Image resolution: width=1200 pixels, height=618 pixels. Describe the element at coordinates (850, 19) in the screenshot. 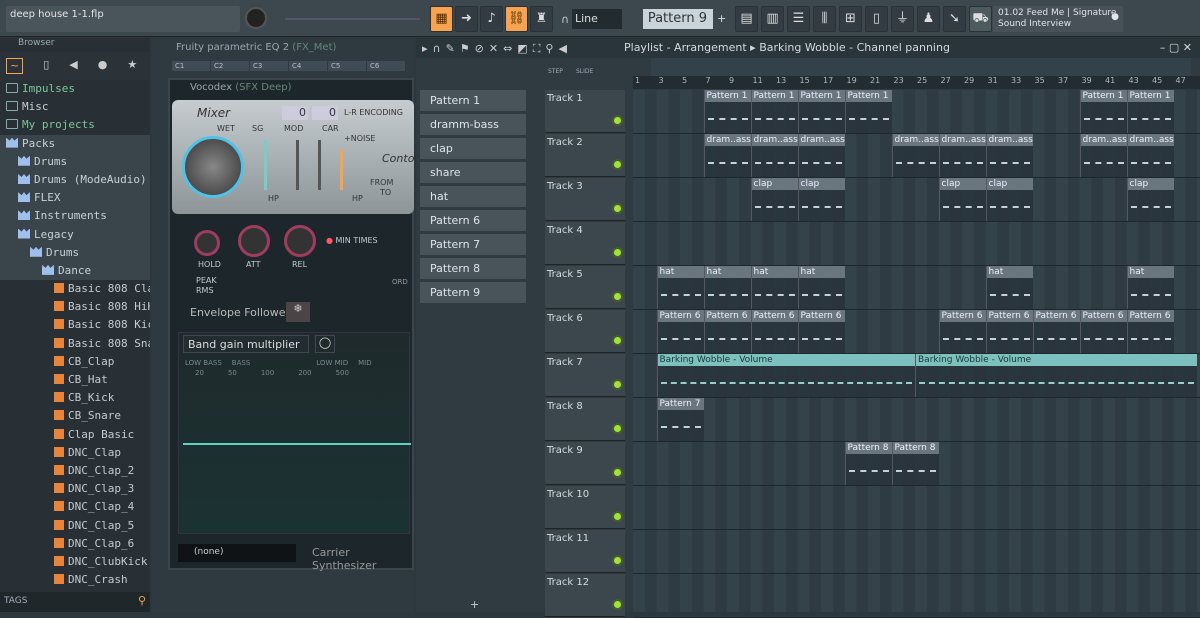

I see `project-picker-button: ⊞` at that location.